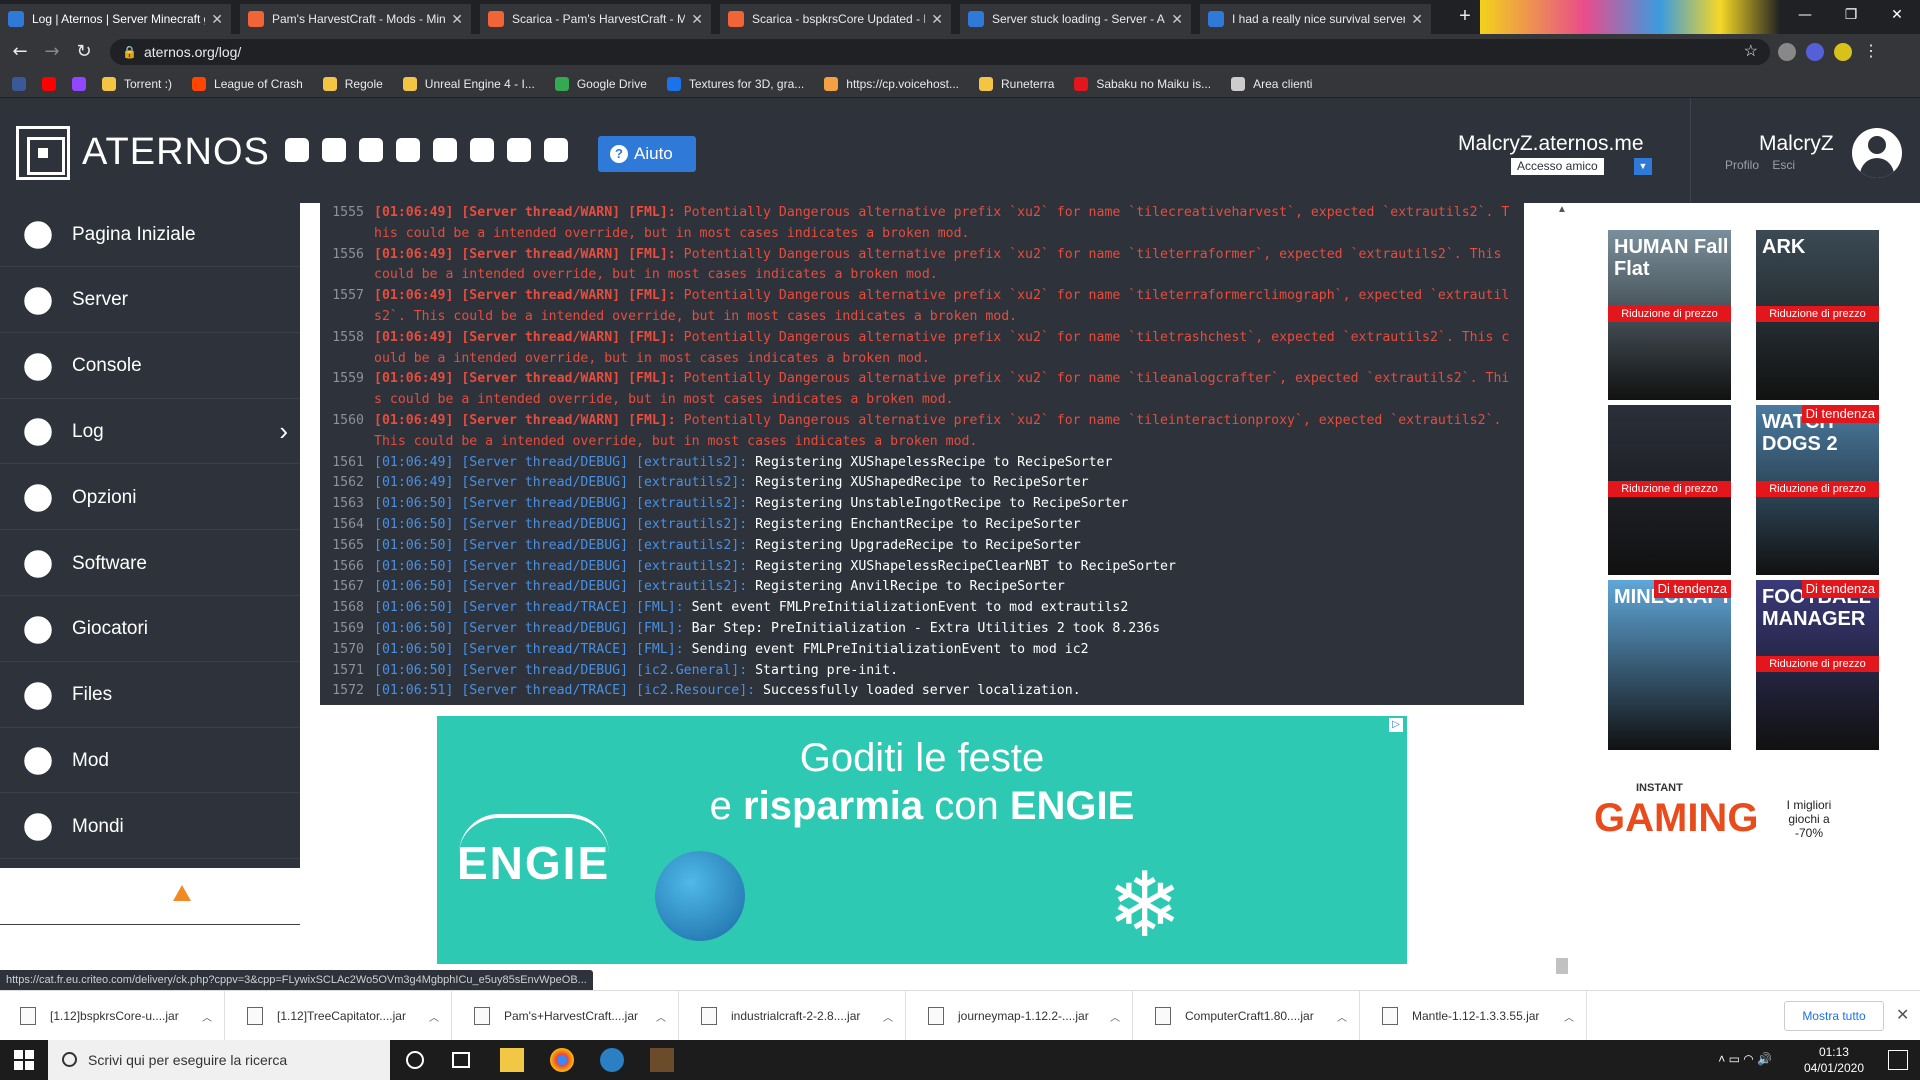 The image size is (1920, 1080). What do you see at coordinates (1016, 83) in the screenshot?
I see `bookmark-item: Runeterra` at bounding box center [1016, 83].